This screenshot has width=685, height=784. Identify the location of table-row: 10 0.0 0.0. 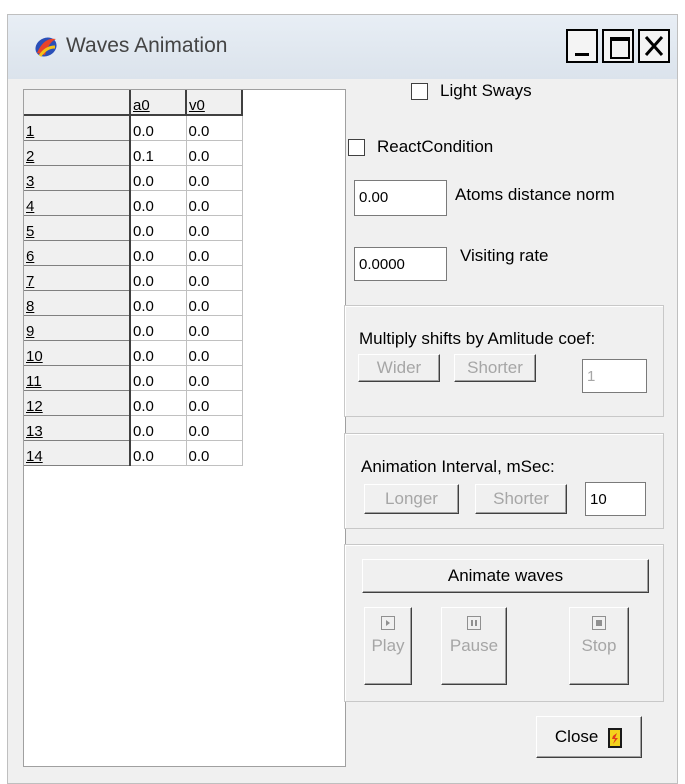
(133, 353).